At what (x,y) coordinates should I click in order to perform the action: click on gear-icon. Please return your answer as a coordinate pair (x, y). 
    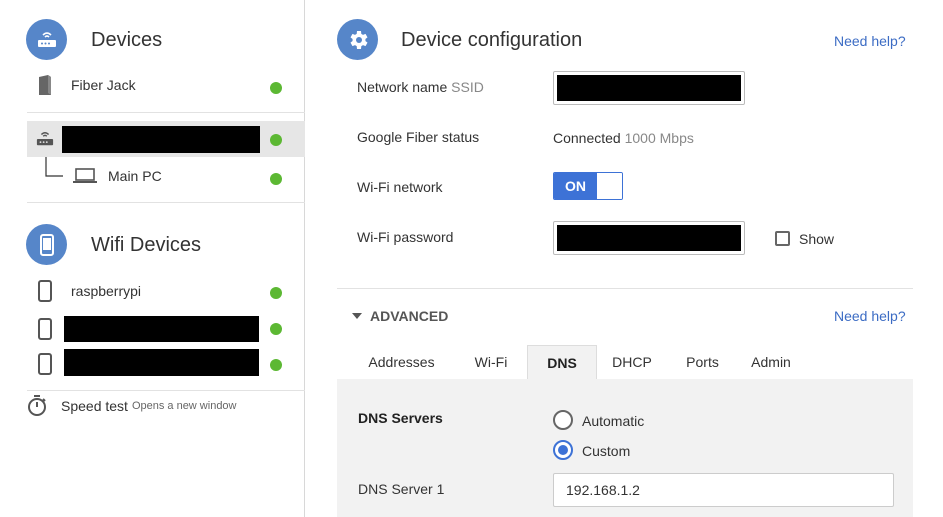
    Looking at the image, I should click on (358, 39).